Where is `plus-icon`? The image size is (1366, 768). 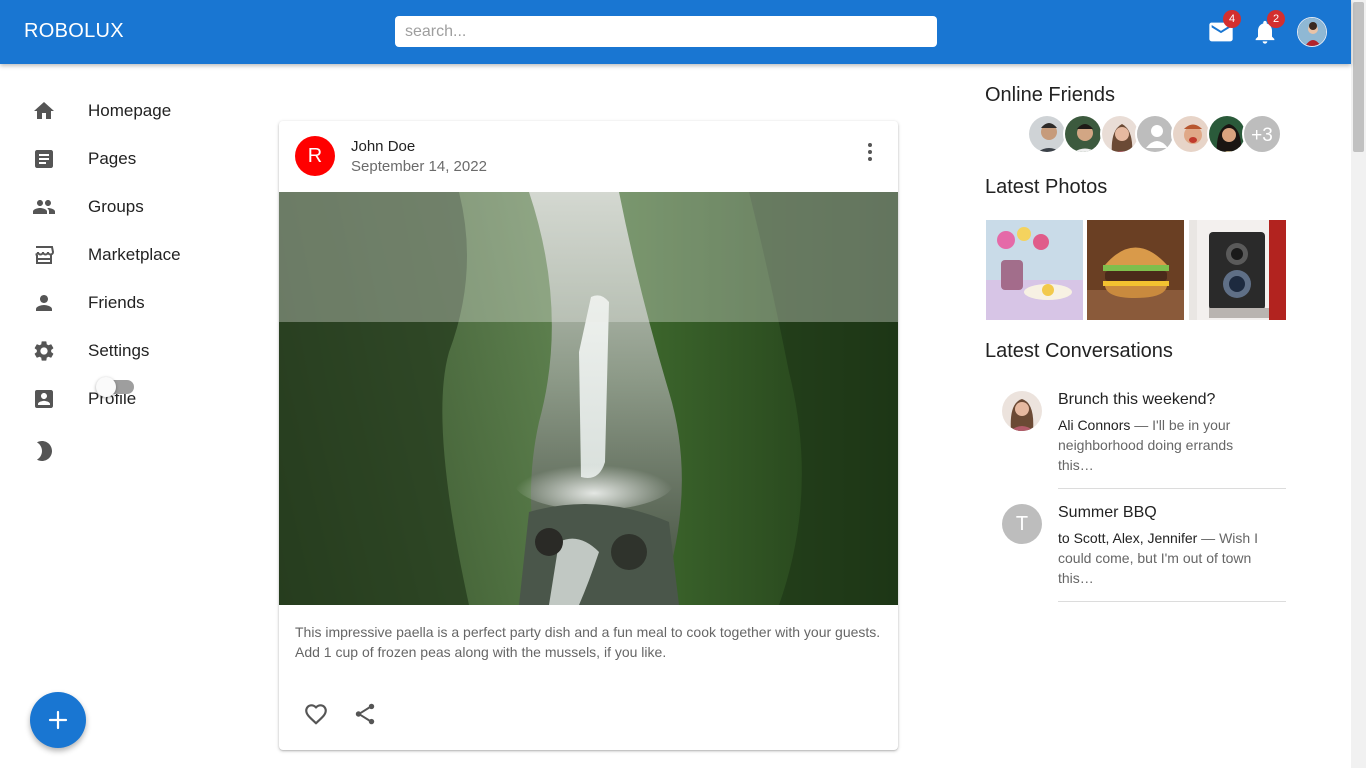 plus-icon is located at coordinates (58, 720).